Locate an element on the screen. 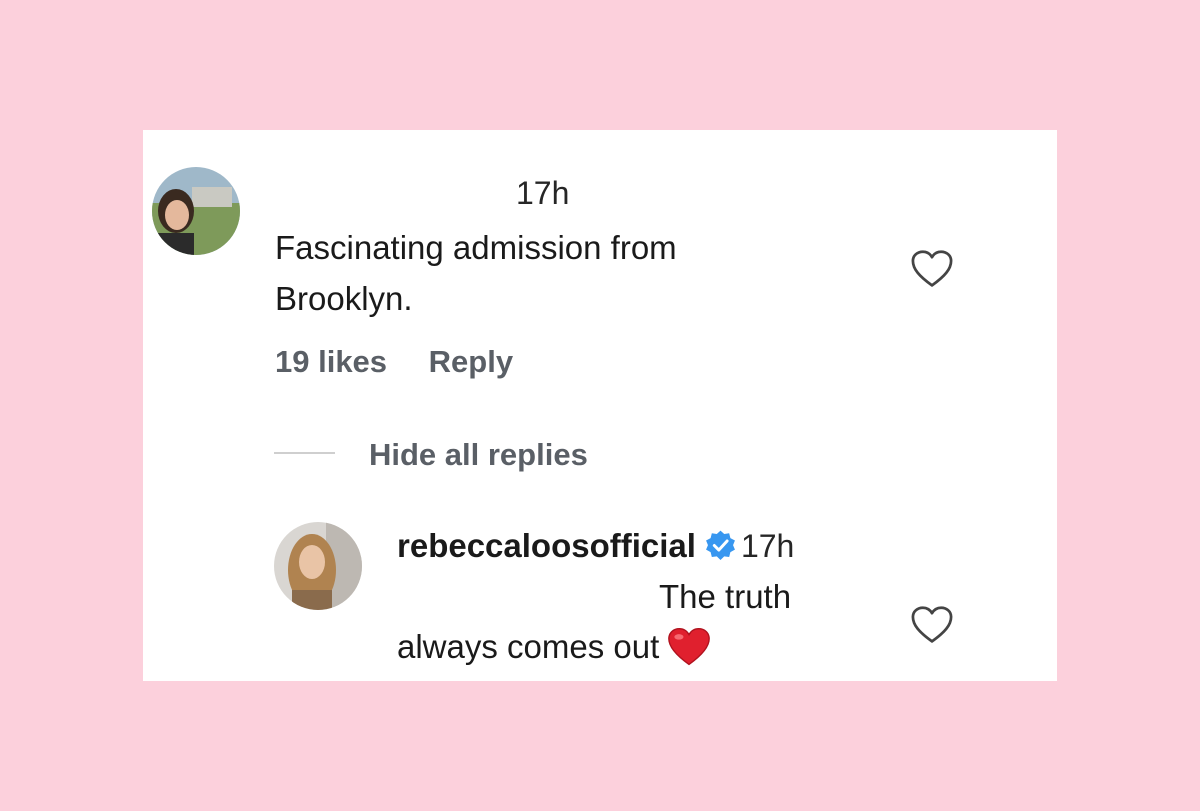 This screenshot has width=1200, height=811. reply-text-line: always comes out is located at coordinates (528, 646).